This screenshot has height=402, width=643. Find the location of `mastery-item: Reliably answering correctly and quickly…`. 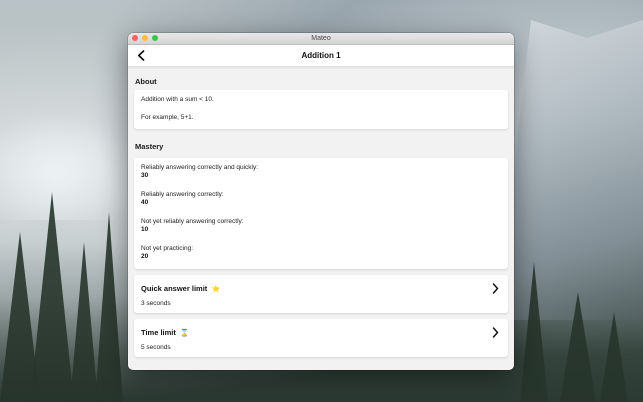

mastery-item: Reliably answering correctly and quickly… is located at coordinates (321, 172).